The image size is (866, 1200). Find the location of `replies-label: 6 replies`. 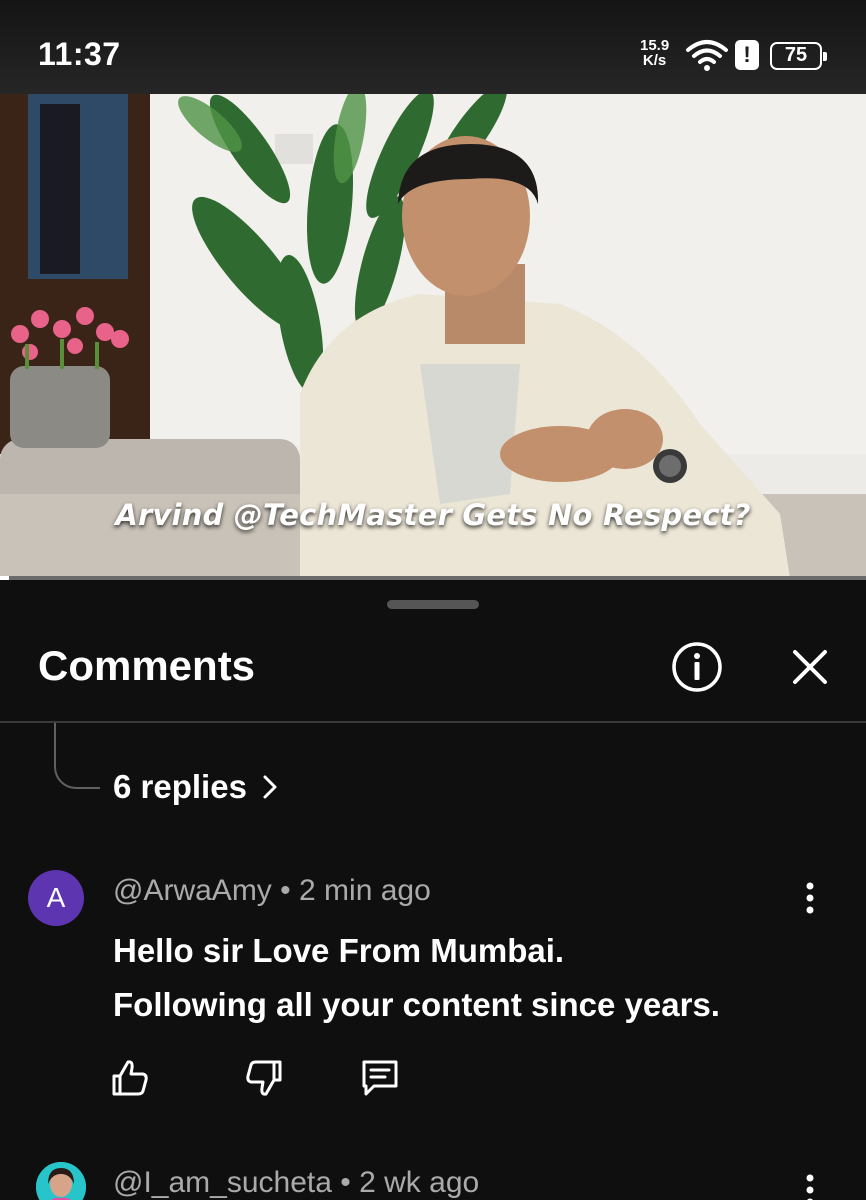

replies-label: 6 replies is located at coordinates (180, 786).